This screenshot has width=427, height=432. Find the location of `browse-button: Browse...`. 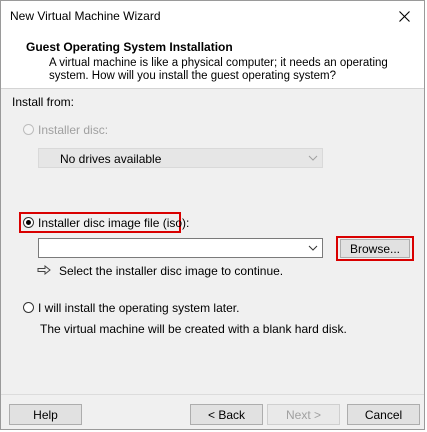

browse-button: Browse... is located at coordinates (375, 248).